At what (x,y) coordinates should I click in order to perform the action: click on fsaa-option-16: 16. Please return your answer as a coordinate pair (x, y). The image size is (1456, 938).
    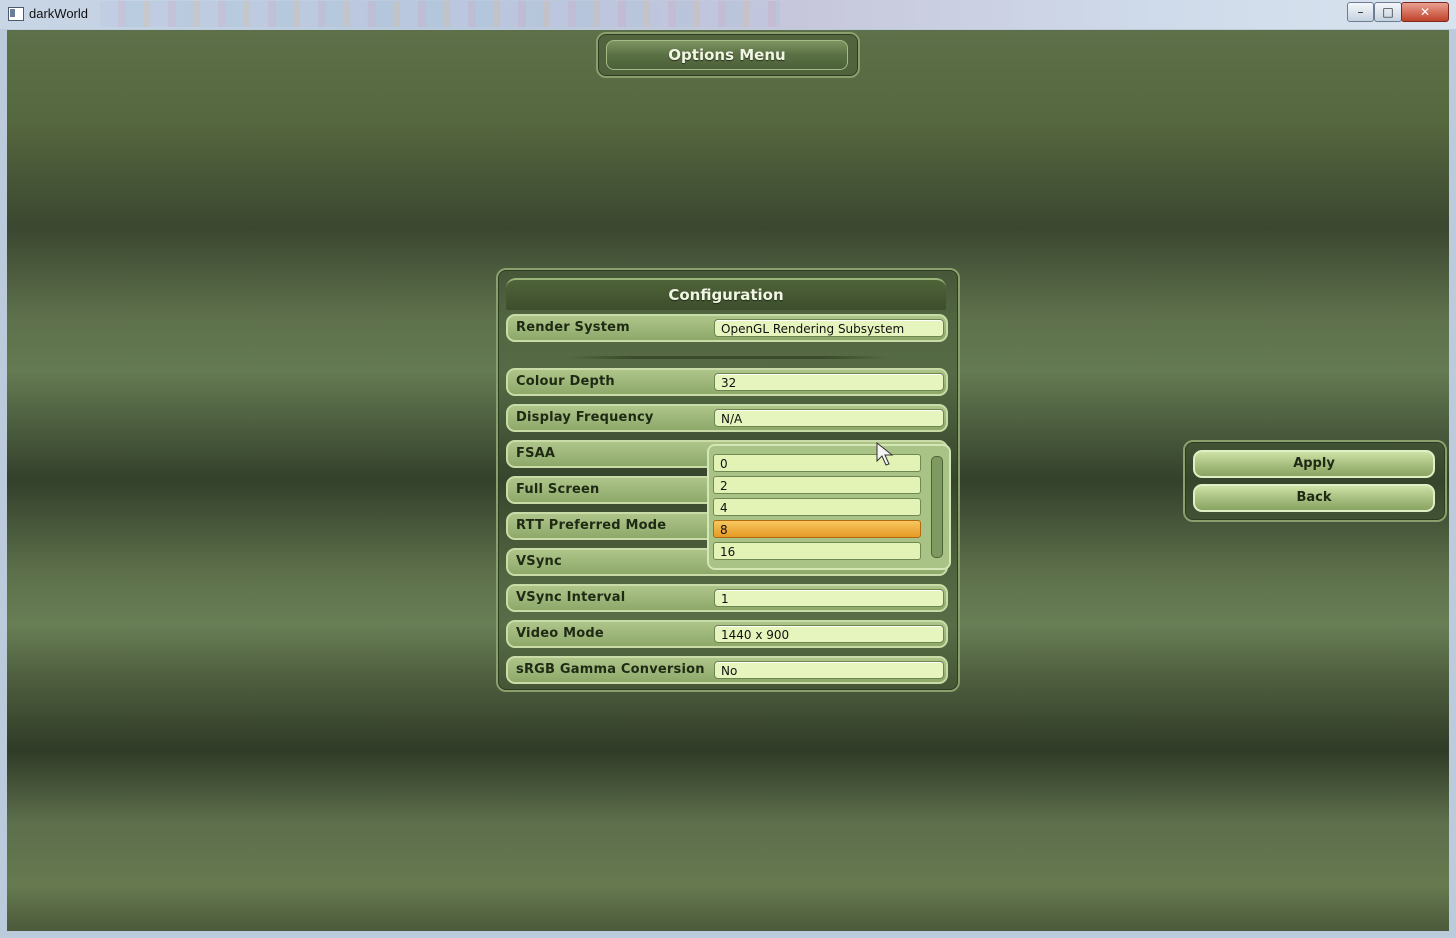
    Looking at the image, I should click on (817, 551).